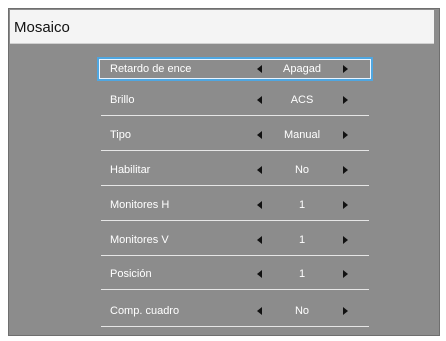  What do you see at coordinates (131, 274) in the screenshot?
I see `menu-item-label: Posición` at bounding box center [131, 274].